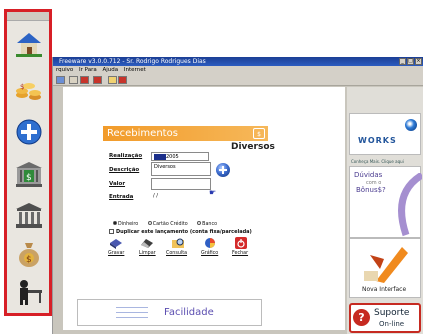 The image size is (423, 334). What do you see at coordinates (386, 263) in the screenshot?
I see `arrow-graphic-icon` at bounding box center [386, 263].